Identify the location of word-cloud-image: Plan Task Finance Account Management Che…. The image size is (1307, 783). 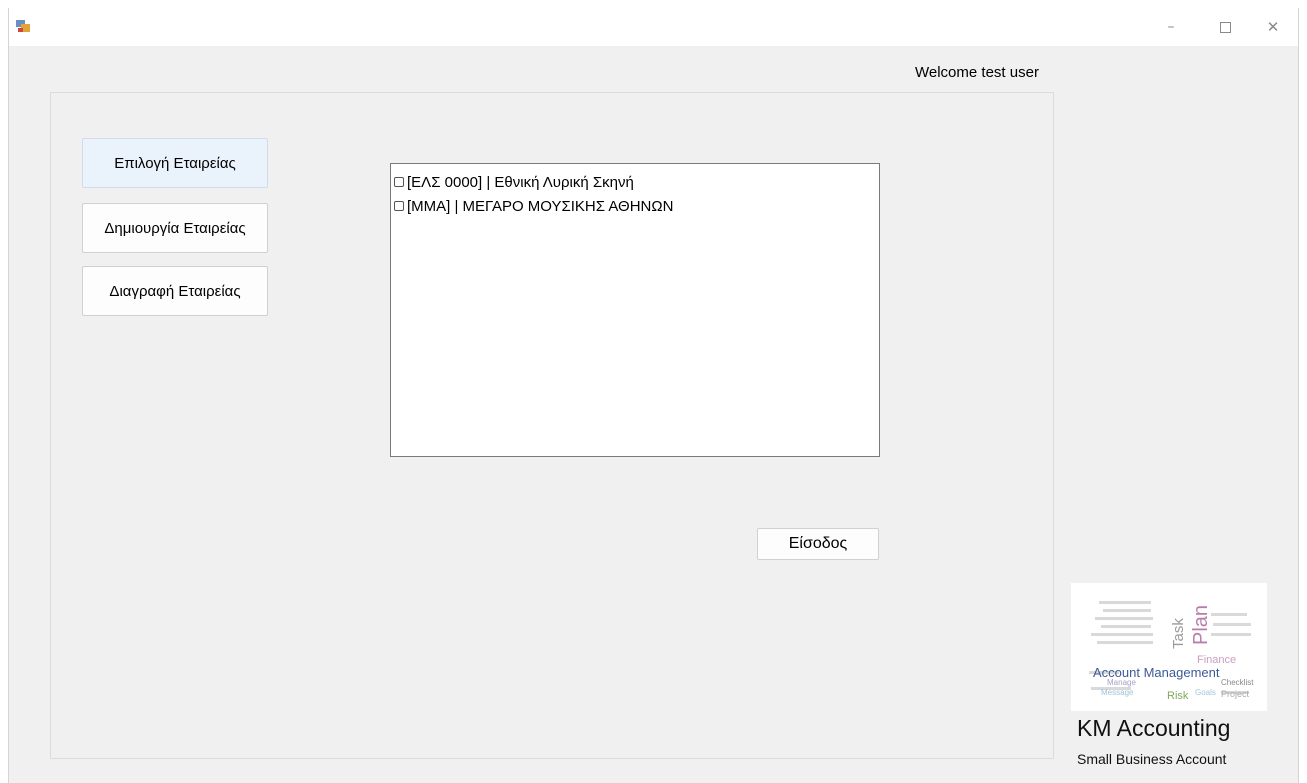
(1171, 651).